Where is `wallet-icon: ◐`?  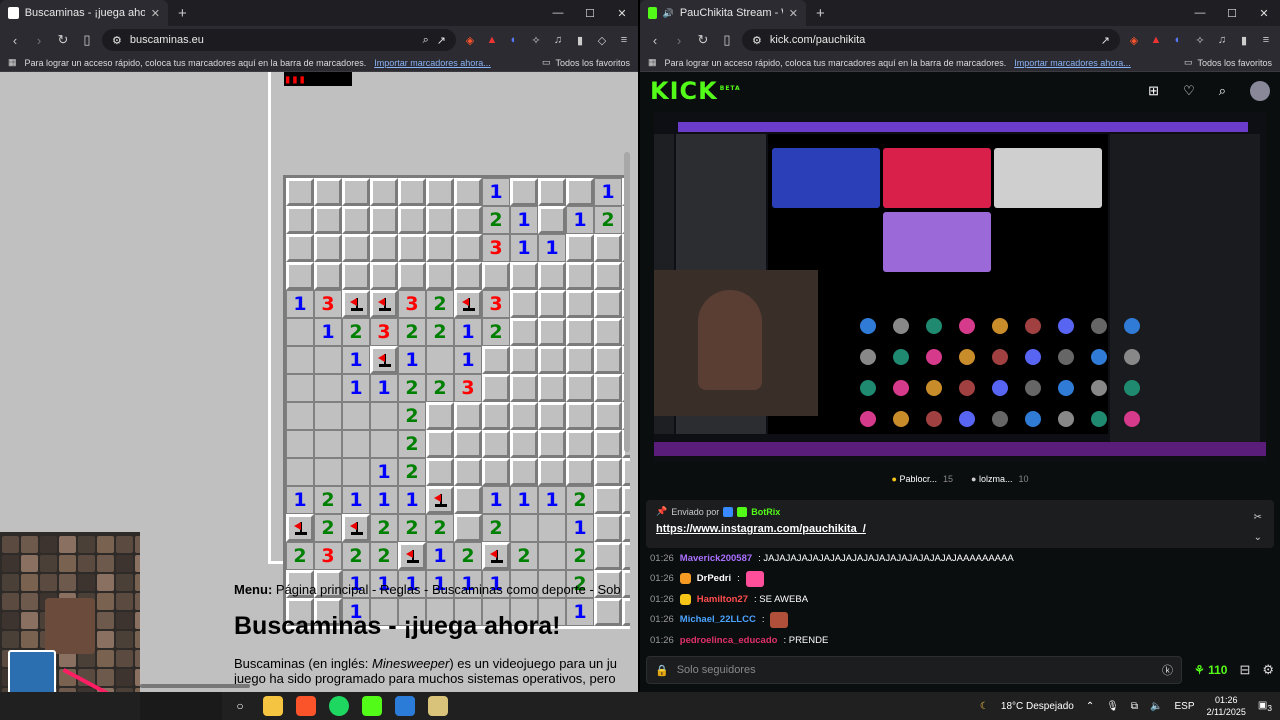 wallet-icon: ◐ is located at coordinates (1178, 40).